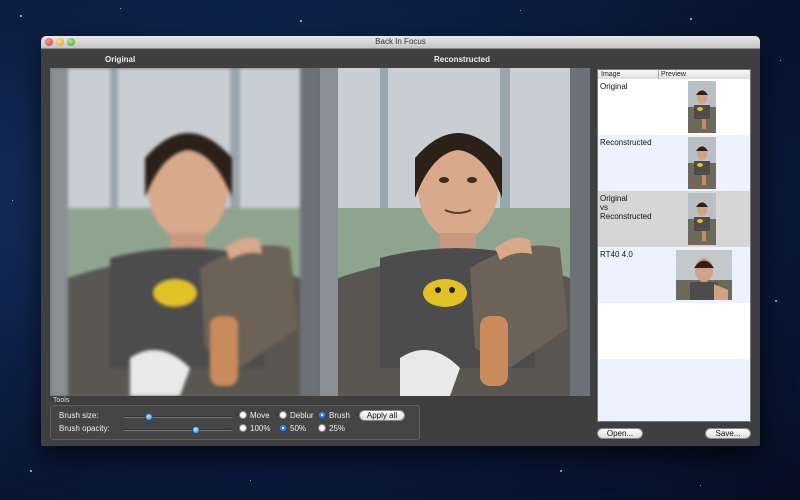  I want to click on brush-opacity-knob, so click(196, 430).